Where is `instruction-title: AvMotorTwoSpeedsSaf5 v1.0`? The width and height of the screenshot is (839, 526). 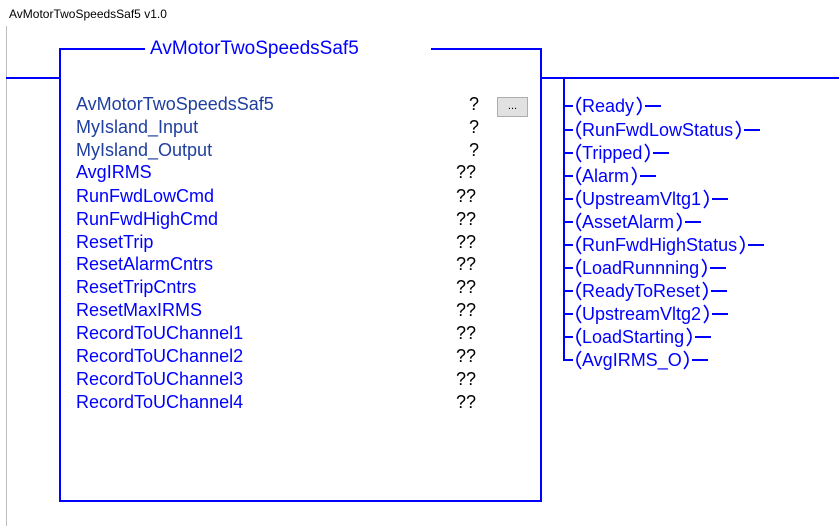
instruction-title: AvMotorTwoSpeedsSaf5 v1.0 is located at coordinates (88, 14).